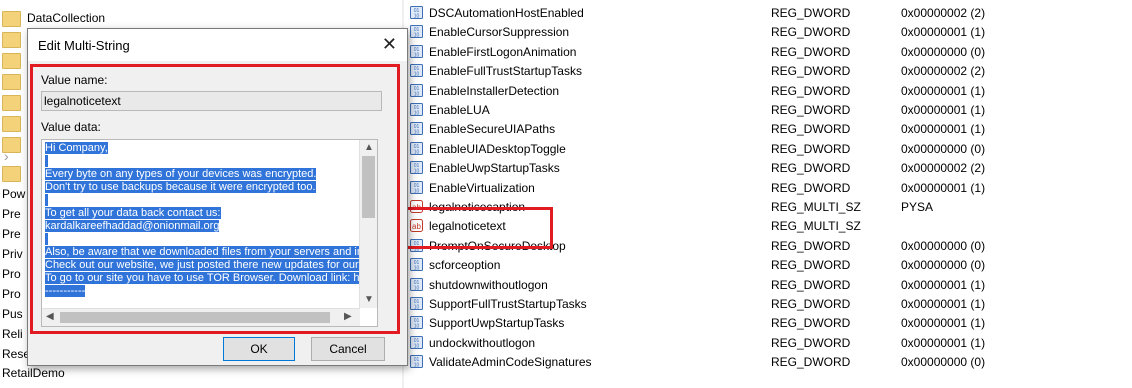  What do you see at coordinates (416, 206) in the screenshot?
I see `string-value-icon: ab` at bounding box center [416, 206].